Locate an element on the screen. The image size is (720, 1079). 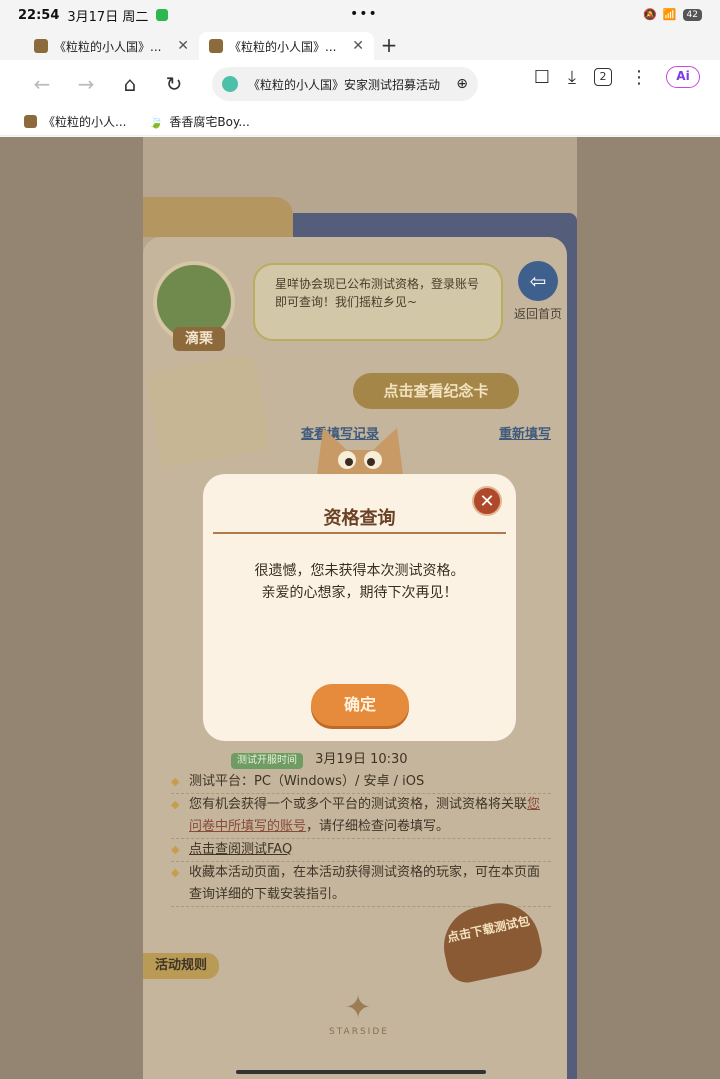
status-icons: 🔕 📶 42 is located at coordinates (672, 14).